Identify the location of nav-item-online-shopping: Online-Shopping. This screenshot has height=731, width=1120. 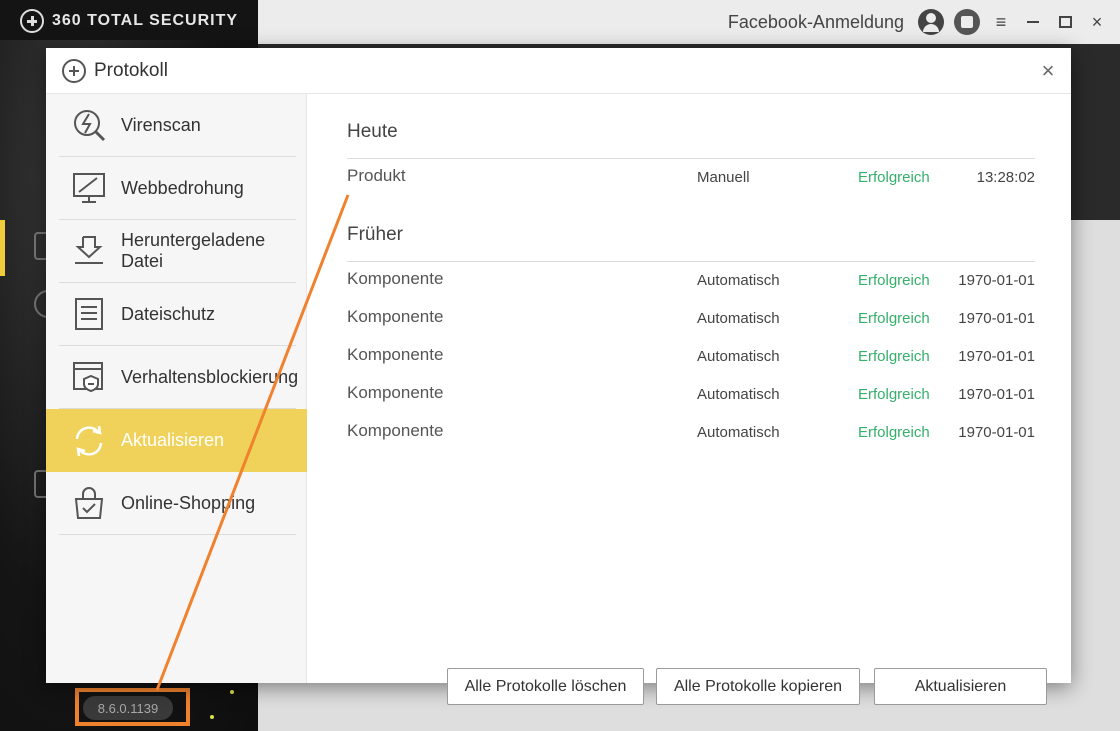
(177, 503).